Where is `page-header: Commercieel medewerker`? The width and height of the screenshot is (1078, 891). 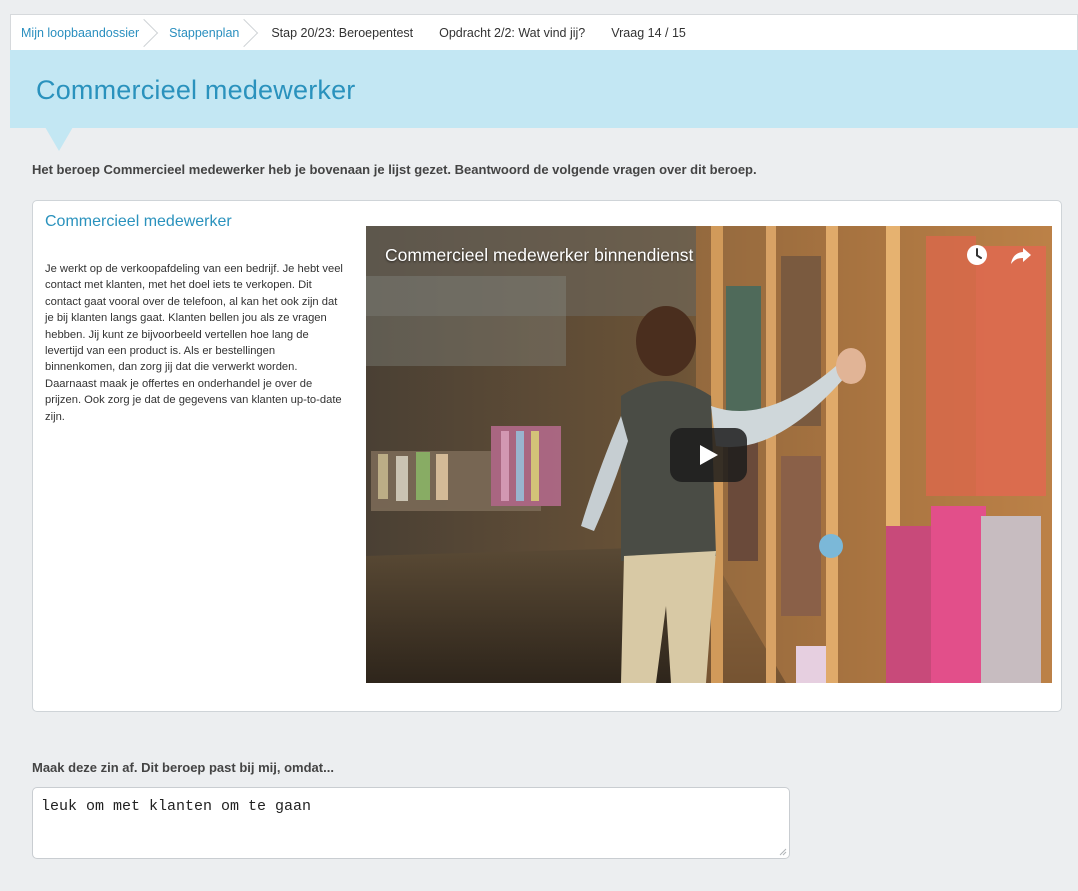 page-header: Commercieel medewerker is located at coordinates (544, 89).